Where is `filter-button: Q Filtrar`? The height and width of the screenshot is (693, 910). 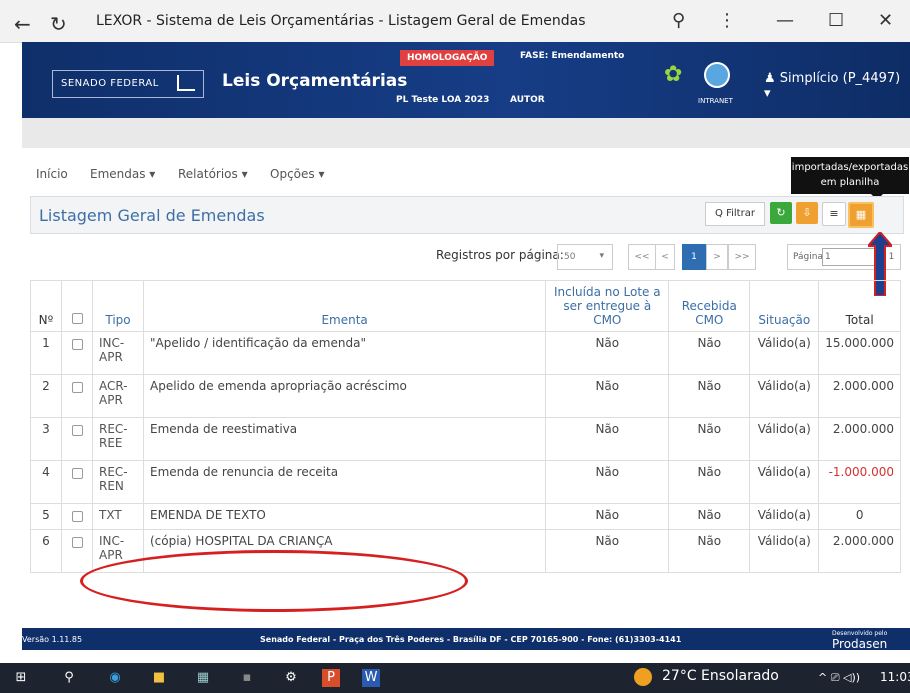
filter-button: Q Filtrar is located at coordinates (735, 214).